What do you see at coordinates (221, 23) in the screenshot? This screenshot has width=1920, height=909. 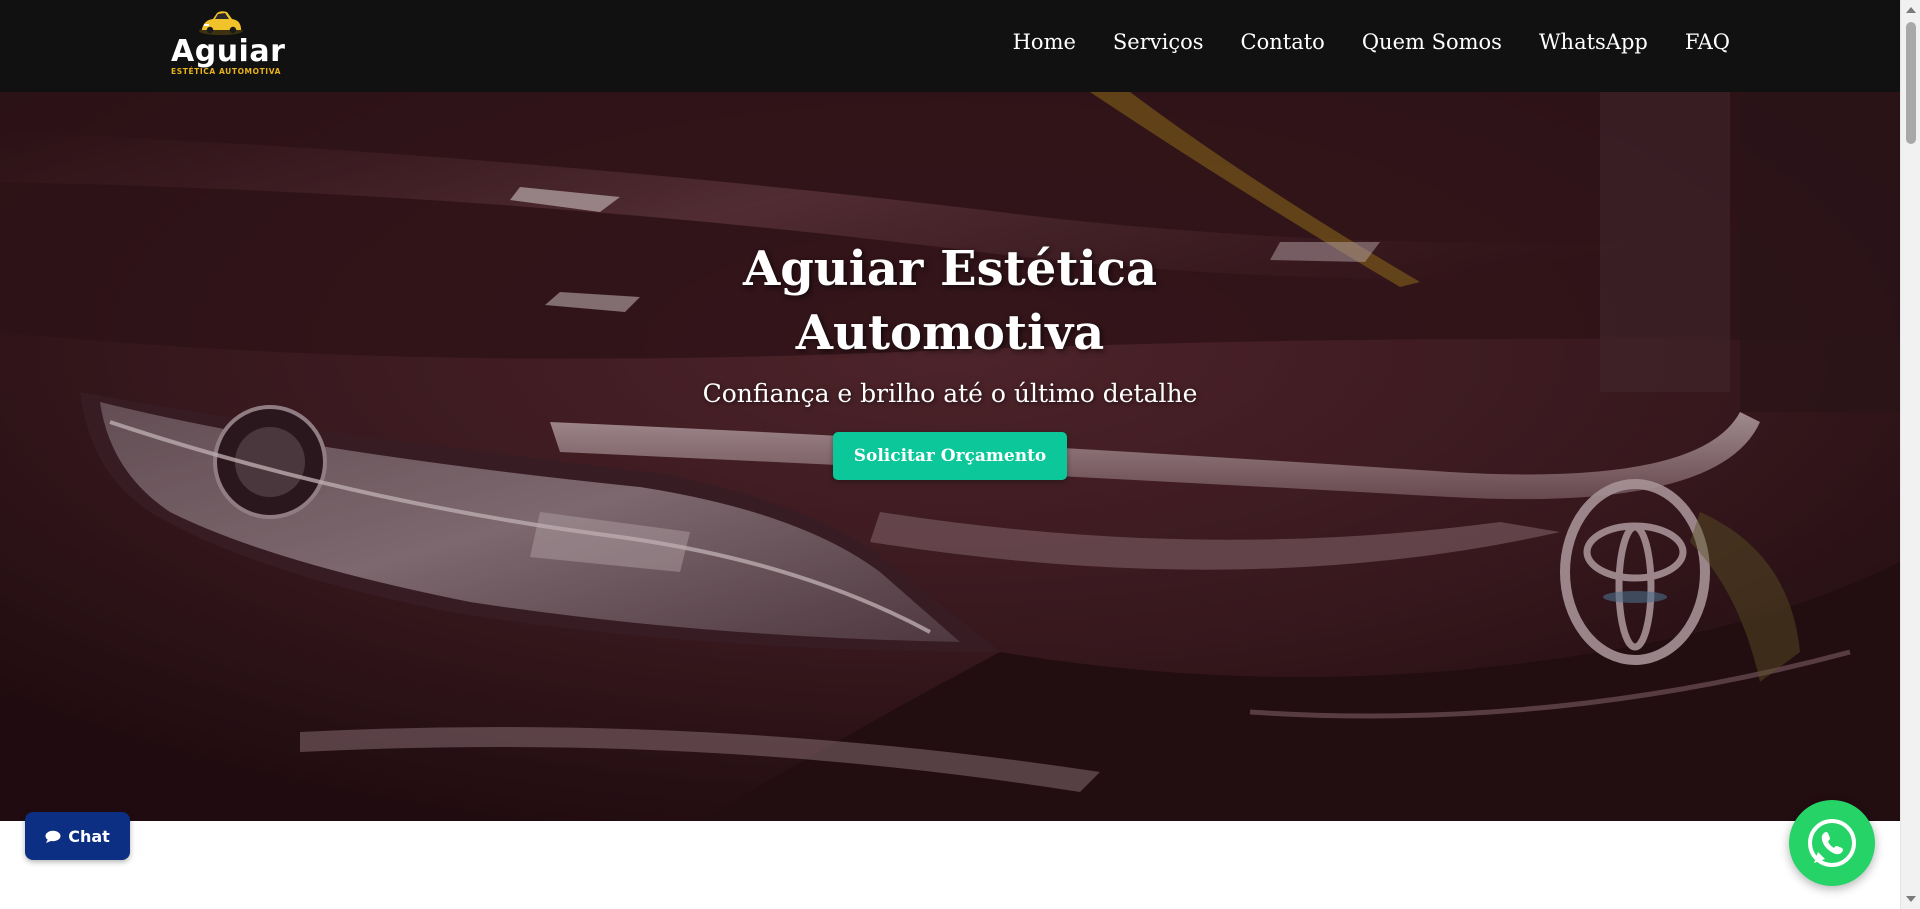 I see `car-icon` at bounding box center [221, 23].